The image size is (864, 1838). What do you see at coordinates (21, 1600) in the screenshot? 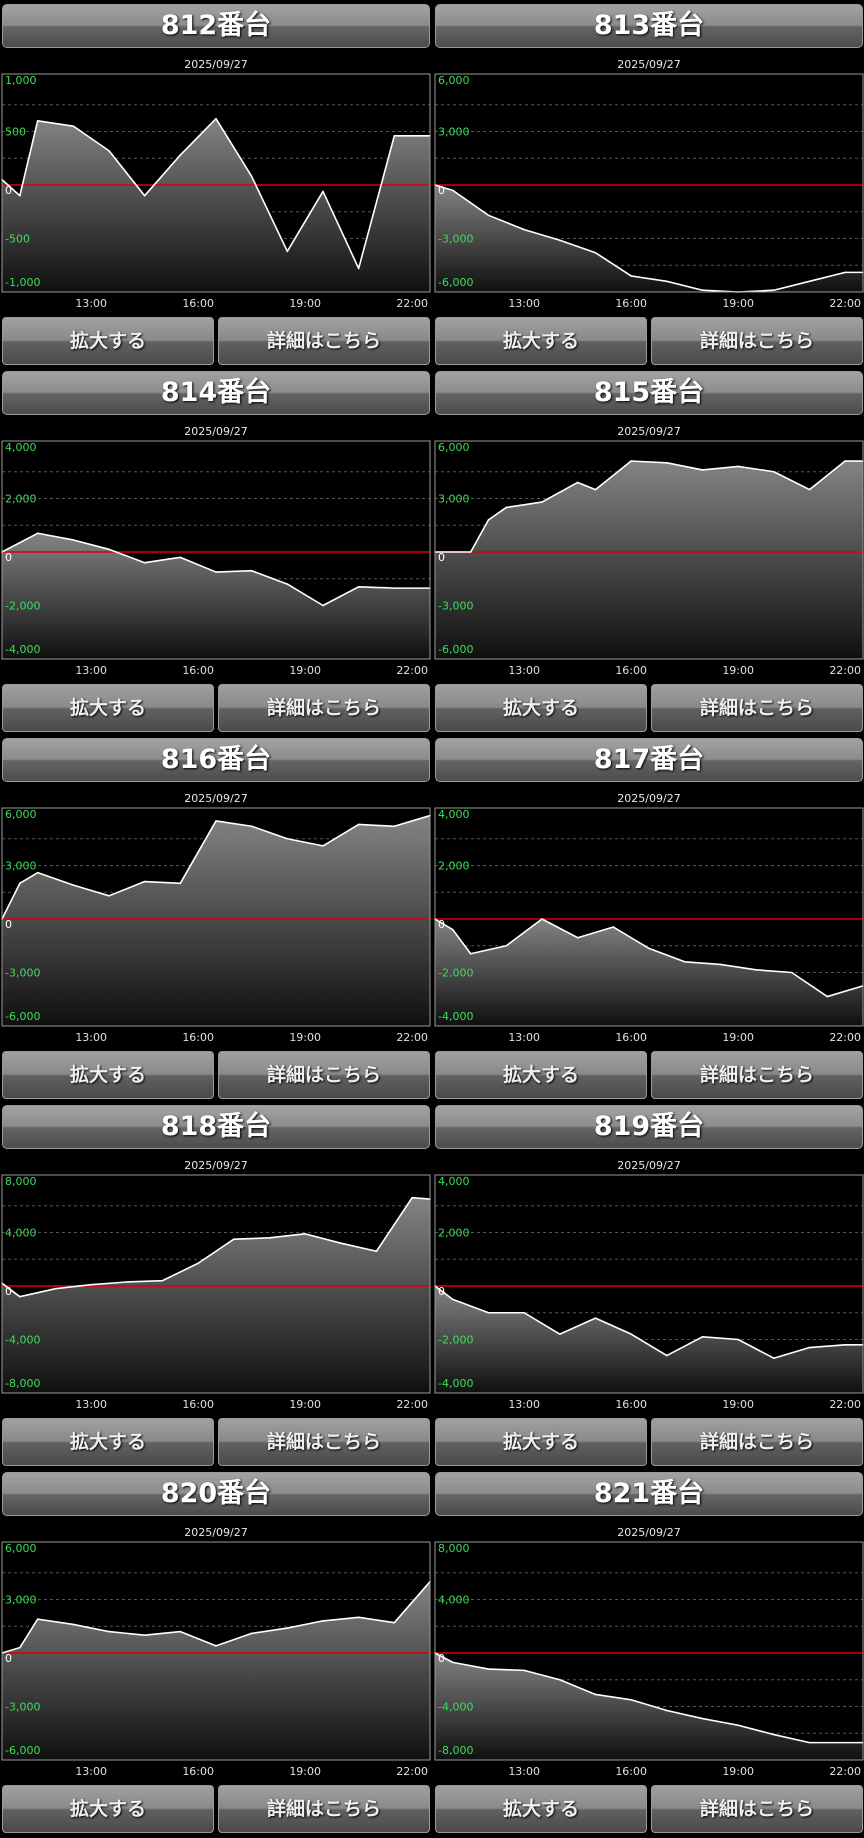
I see `y-tick-label: 3,000` at bounding box center [21, 1600].